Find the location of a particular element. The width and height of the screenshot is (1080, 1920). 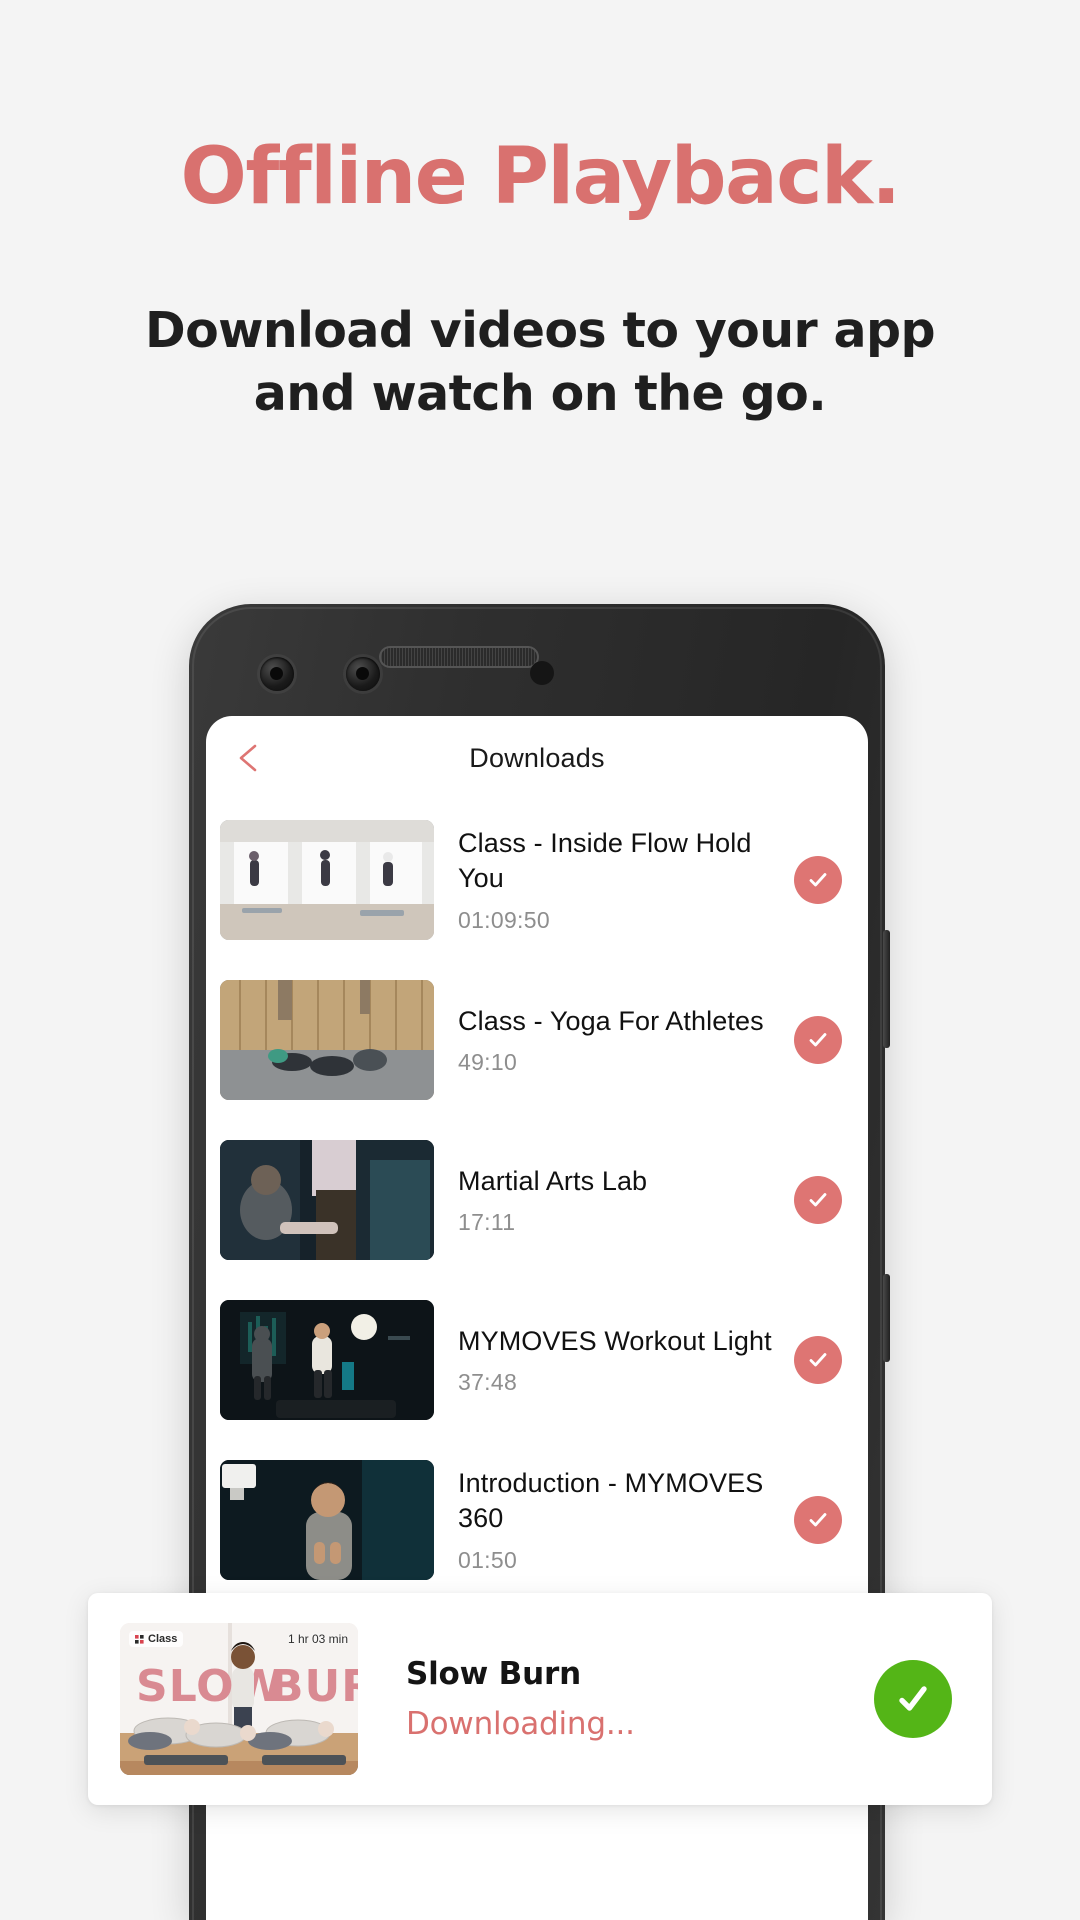

download-toast-card: SLOW BURN is located at coordinates (540, 1699).